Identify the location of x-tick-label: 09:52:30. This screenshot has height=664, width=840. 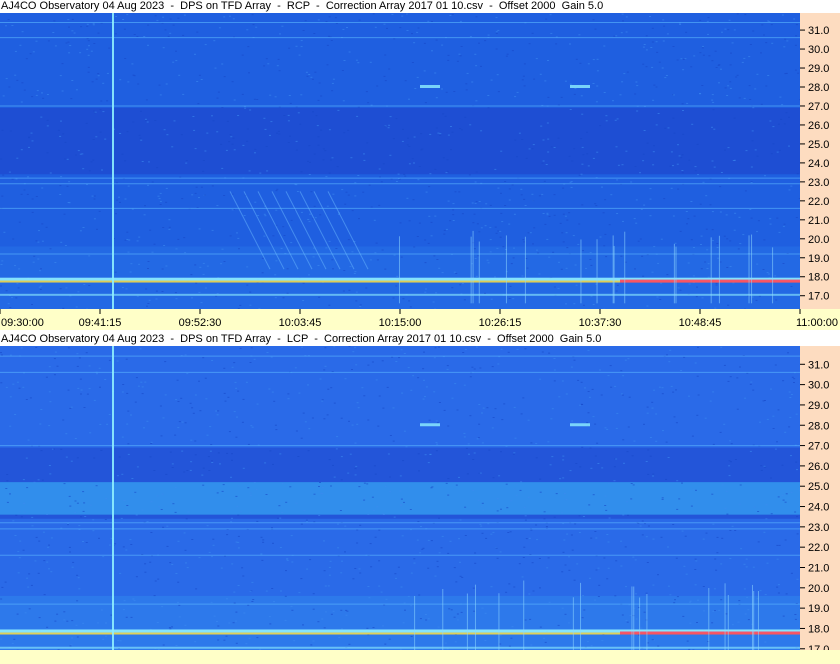
(200, 323).